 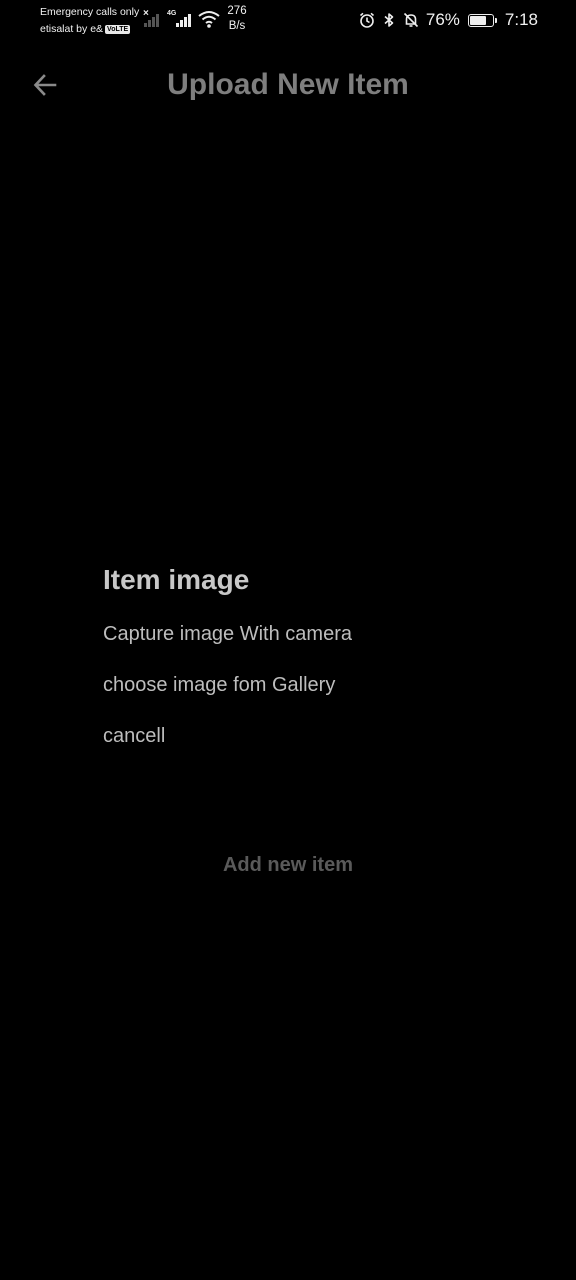 I want to click on bell-off-icon, so click(x=410, y=20).